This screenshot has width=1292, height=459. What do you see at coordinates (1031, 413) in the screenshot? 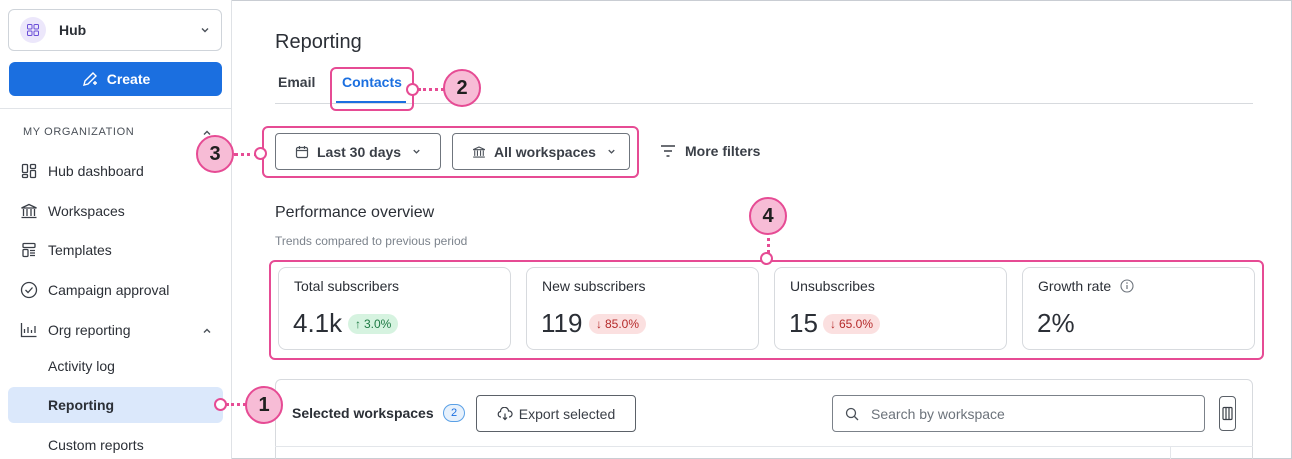
I see `search-input` at bounding box center [1031, 413].